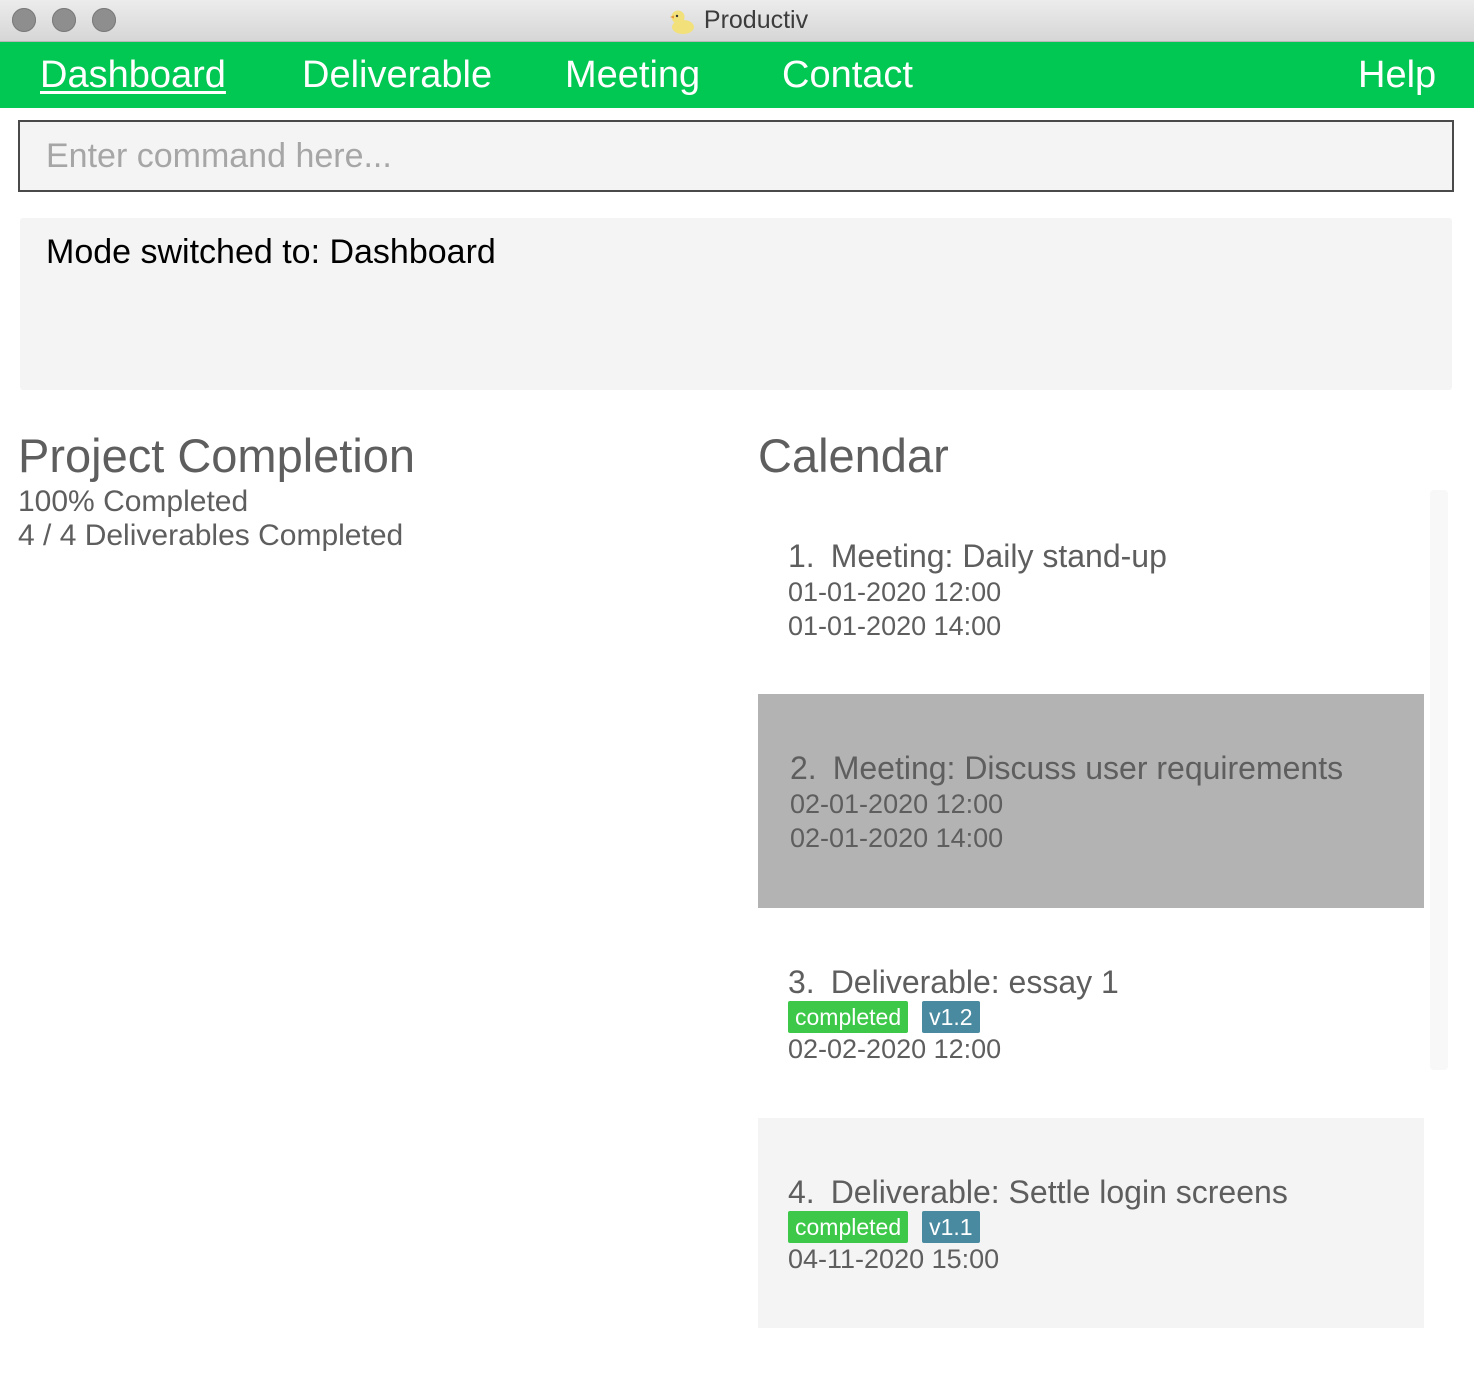 Image resolution: width=1474 pixels, height=1396 pixels. Describe the element at coordinates (756, 20) in the screenshot. I see `window-title: Productiv` at that location.